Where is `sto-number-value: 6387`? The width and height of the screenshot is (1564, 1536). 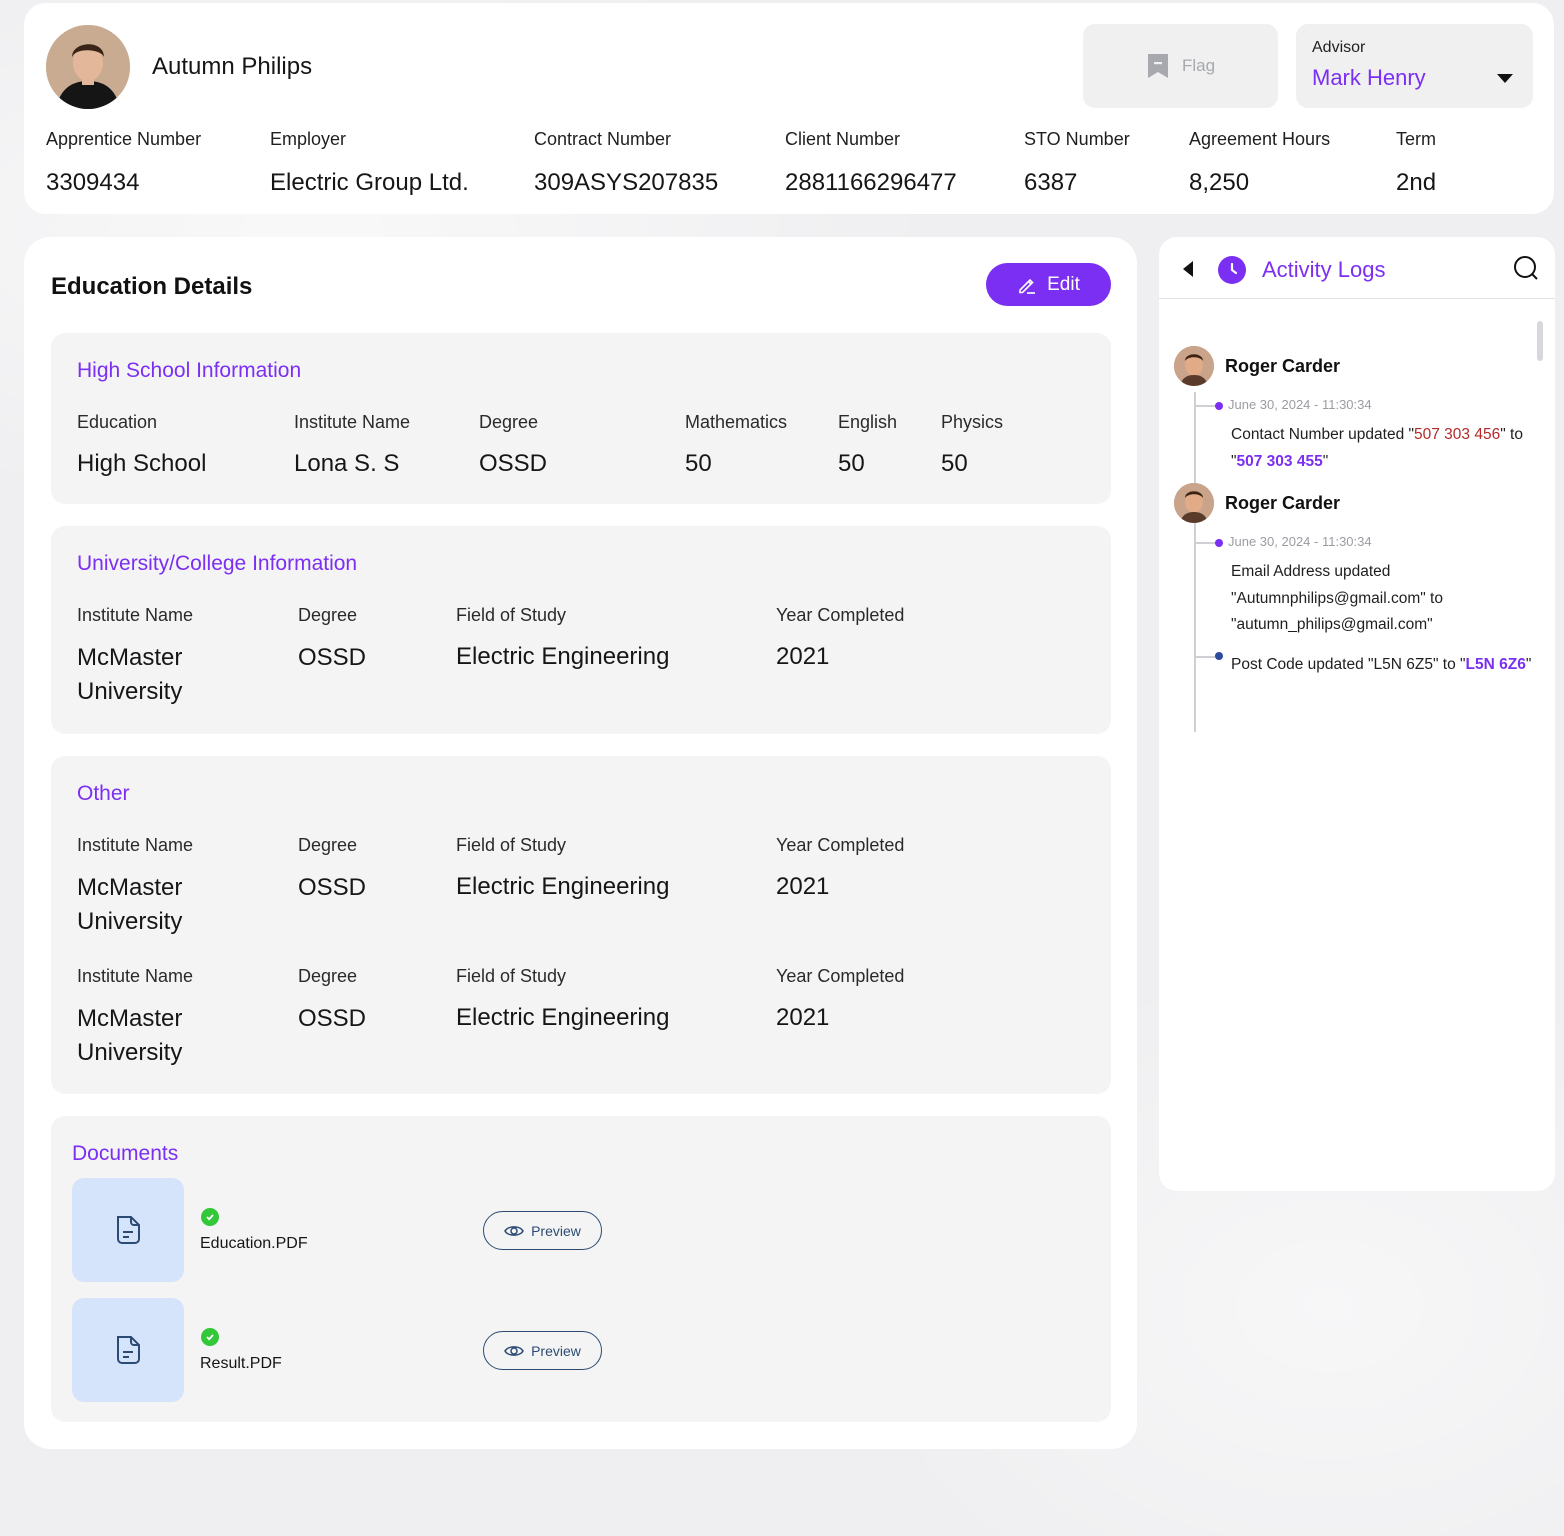 sto-number-value: 6387 is located at coordinates (1051, 182).